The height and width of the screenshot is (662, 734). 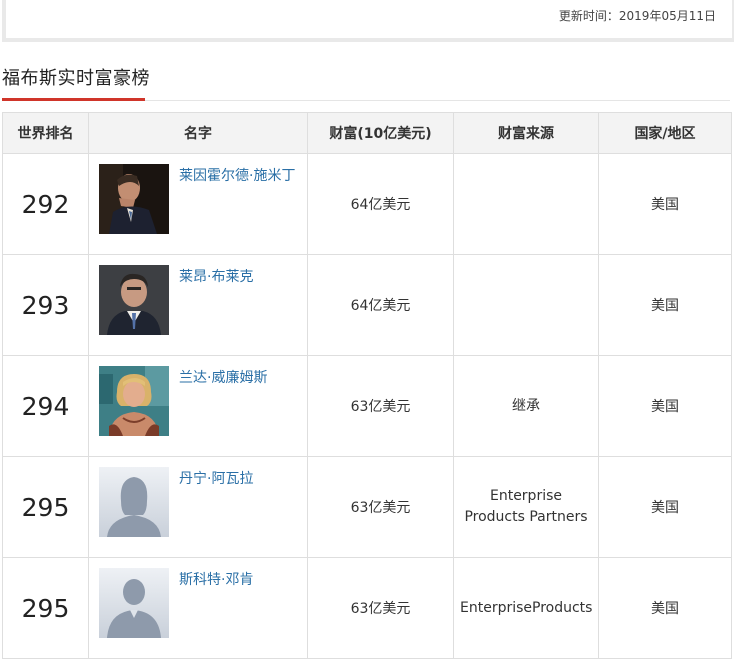 I want to click on title-accent-underline, so click(x=73, y=99).